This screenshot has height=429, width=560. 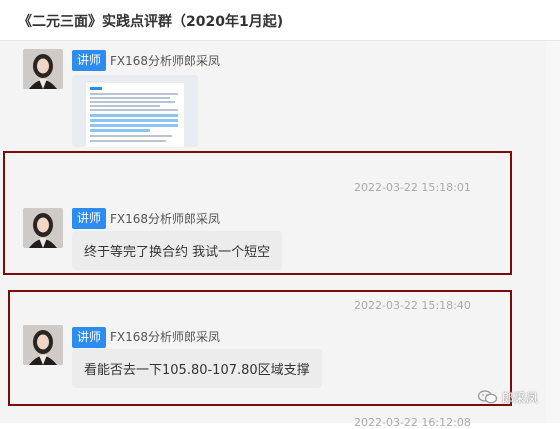 What do you see at coordinates (519, 398) in the screenshot?
I see `watermark-text: 郎采凤` at bounding box center [519, 398].